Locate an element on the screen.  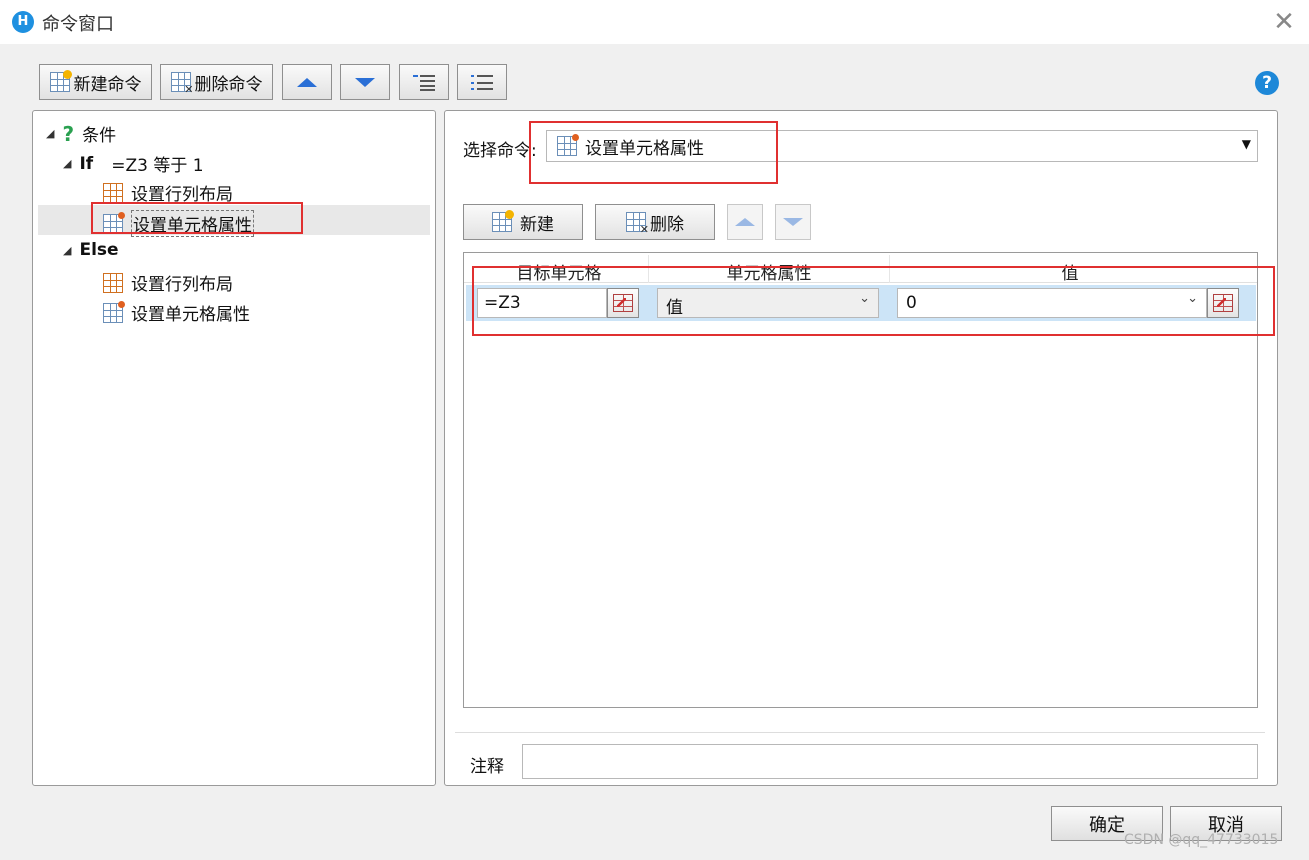
tree-node-else: ◢ Else is located at coordinates (91, 250).